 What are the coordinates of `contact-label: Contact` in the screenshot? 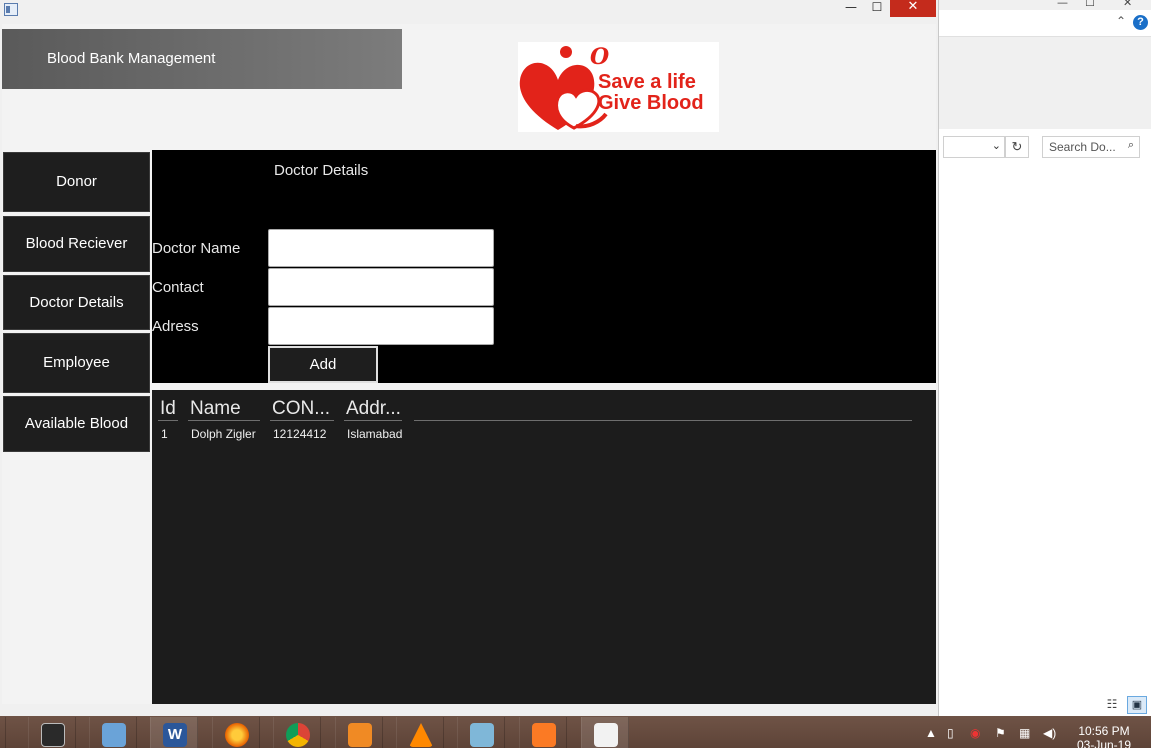 It's located at (178, 287).